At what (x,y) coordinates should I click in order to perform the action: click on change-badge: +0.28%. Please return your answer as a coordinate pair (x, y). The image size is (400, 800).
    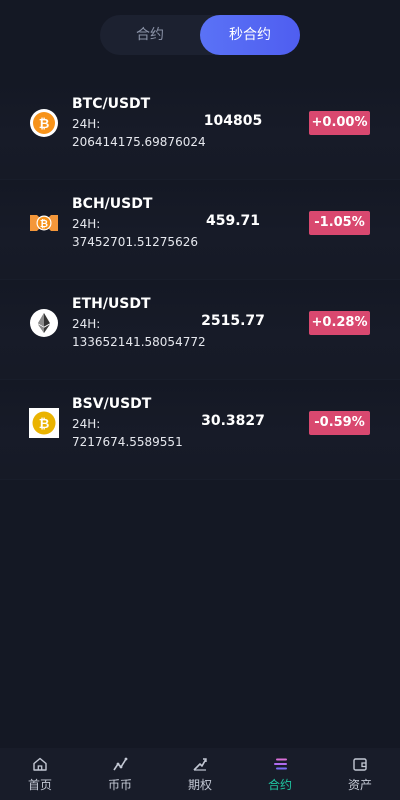
    Looking at the image, I should click on (339, 323).